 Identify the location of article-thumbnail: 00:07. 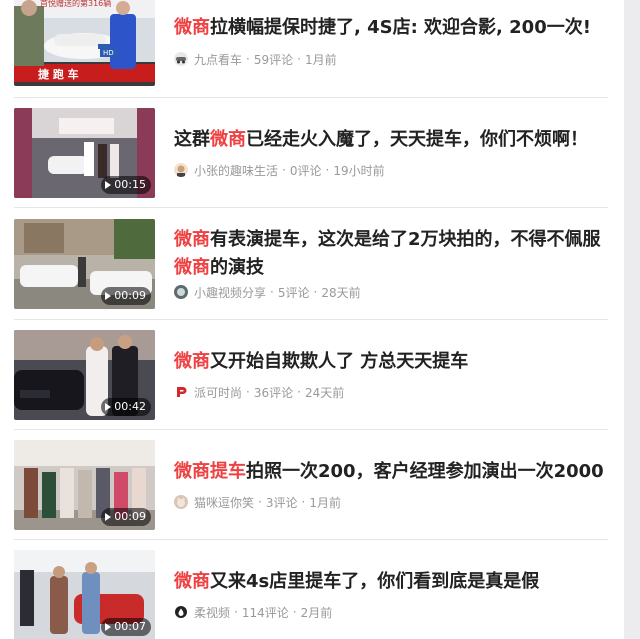
(84, 594).